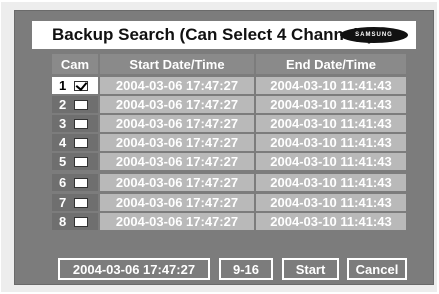 This screenshot has height=294, width=439. What do you see at coordinates (63, 221) in the screenshot?
I see `camera-number: 8` at bounding box center [63, 221].